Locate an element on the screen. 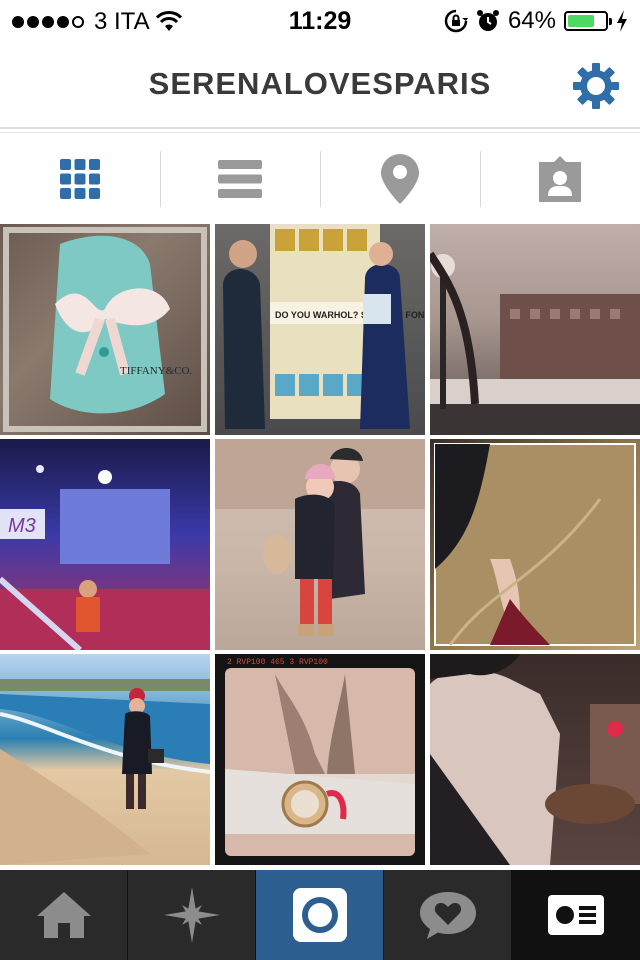  list-icon is located at coordinates (240, 179).